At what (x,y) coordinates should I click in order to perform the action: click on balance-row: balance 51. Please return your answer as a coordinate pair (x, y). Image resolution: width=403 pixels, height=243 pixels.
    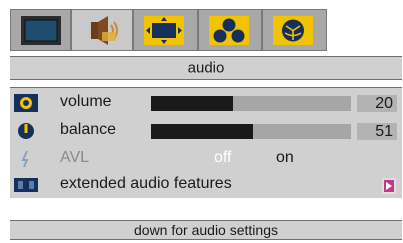
    Looking at the image, I should click on (206, 131).